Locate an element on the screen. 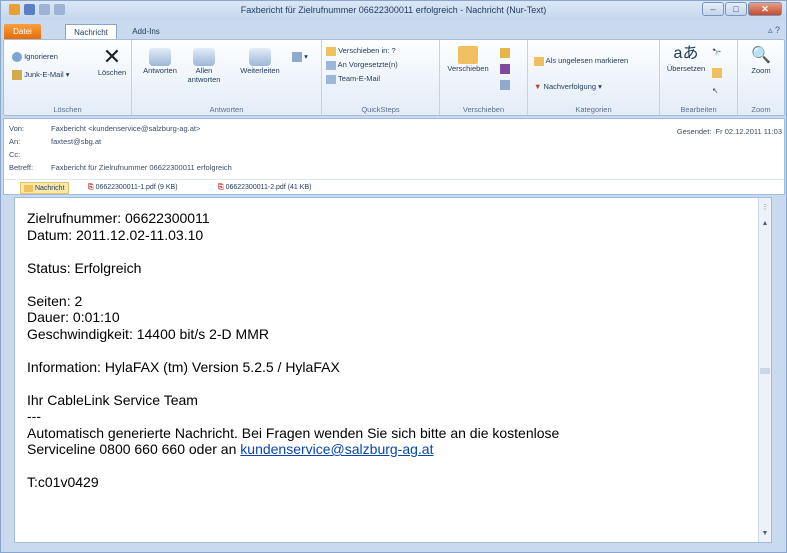 This screenshot has height=553, width=787. forward-button: Weiterleiten is located at coordinates (260, 61).